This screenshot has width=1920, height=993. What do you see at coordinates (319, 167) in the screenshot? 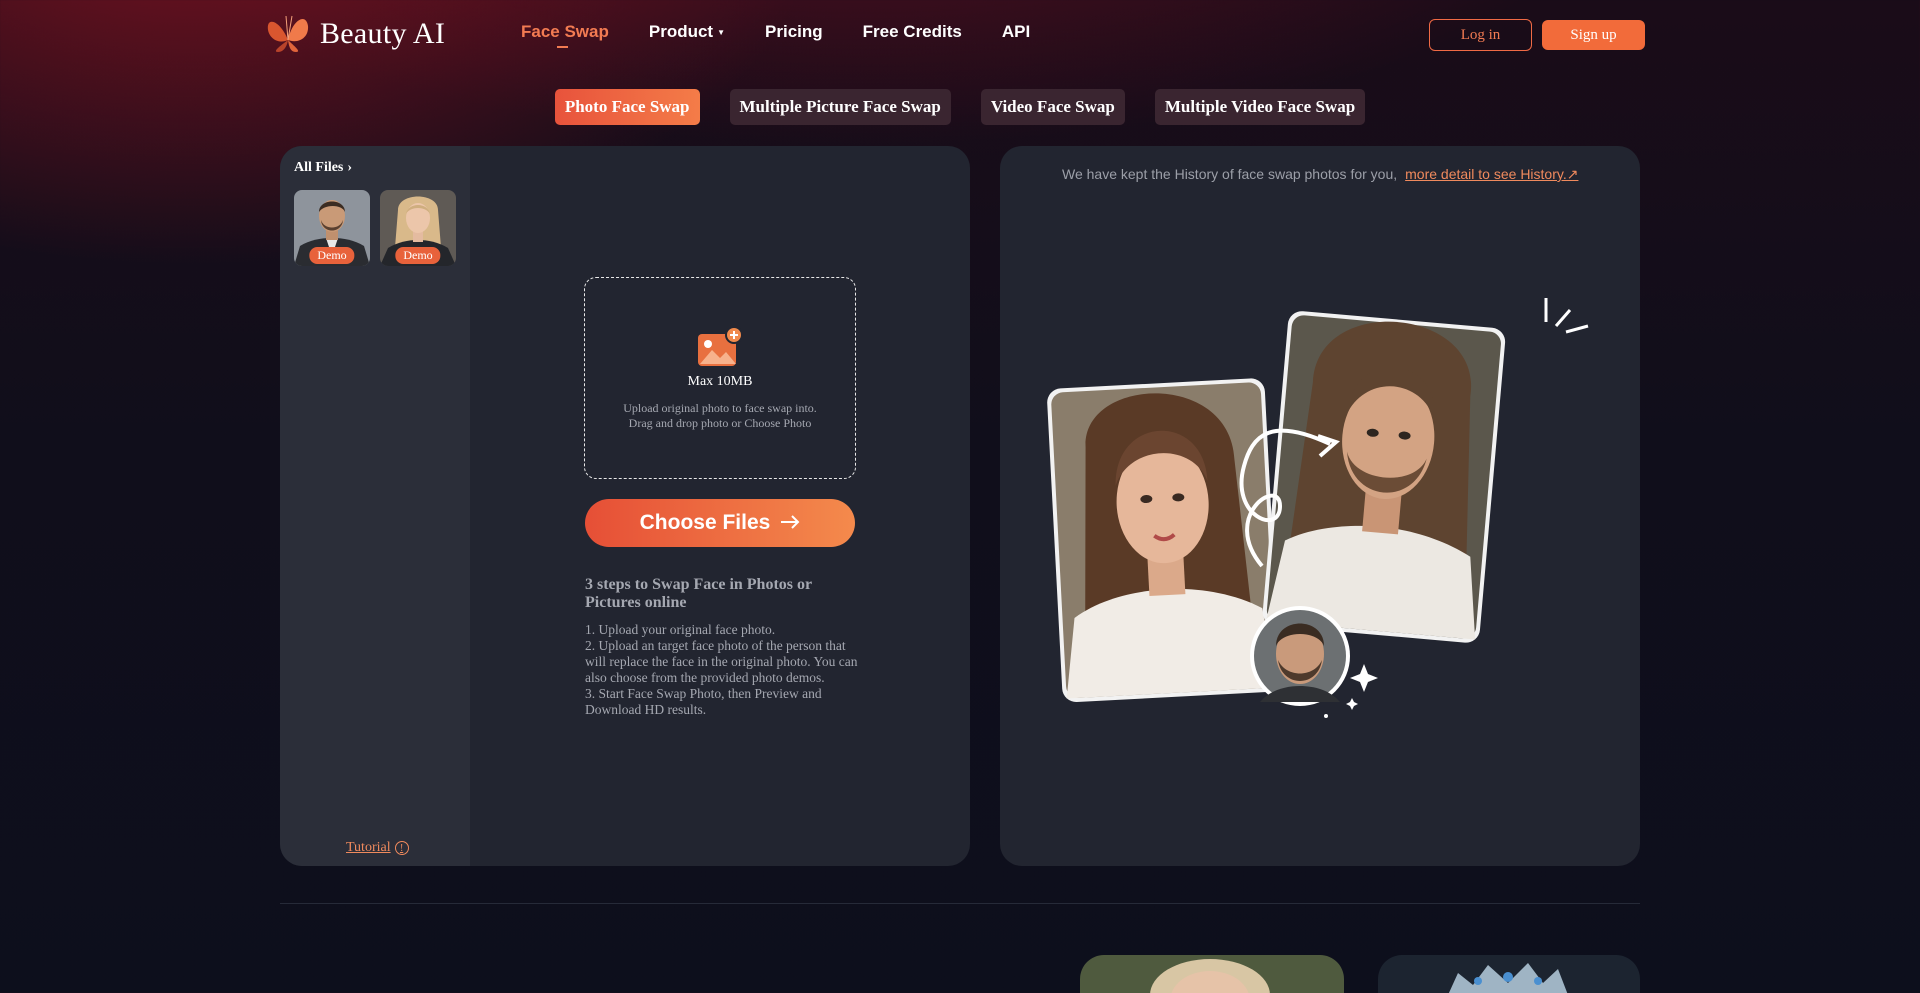
I see `all-files-label: All Files` at bounding box center [319, 167].